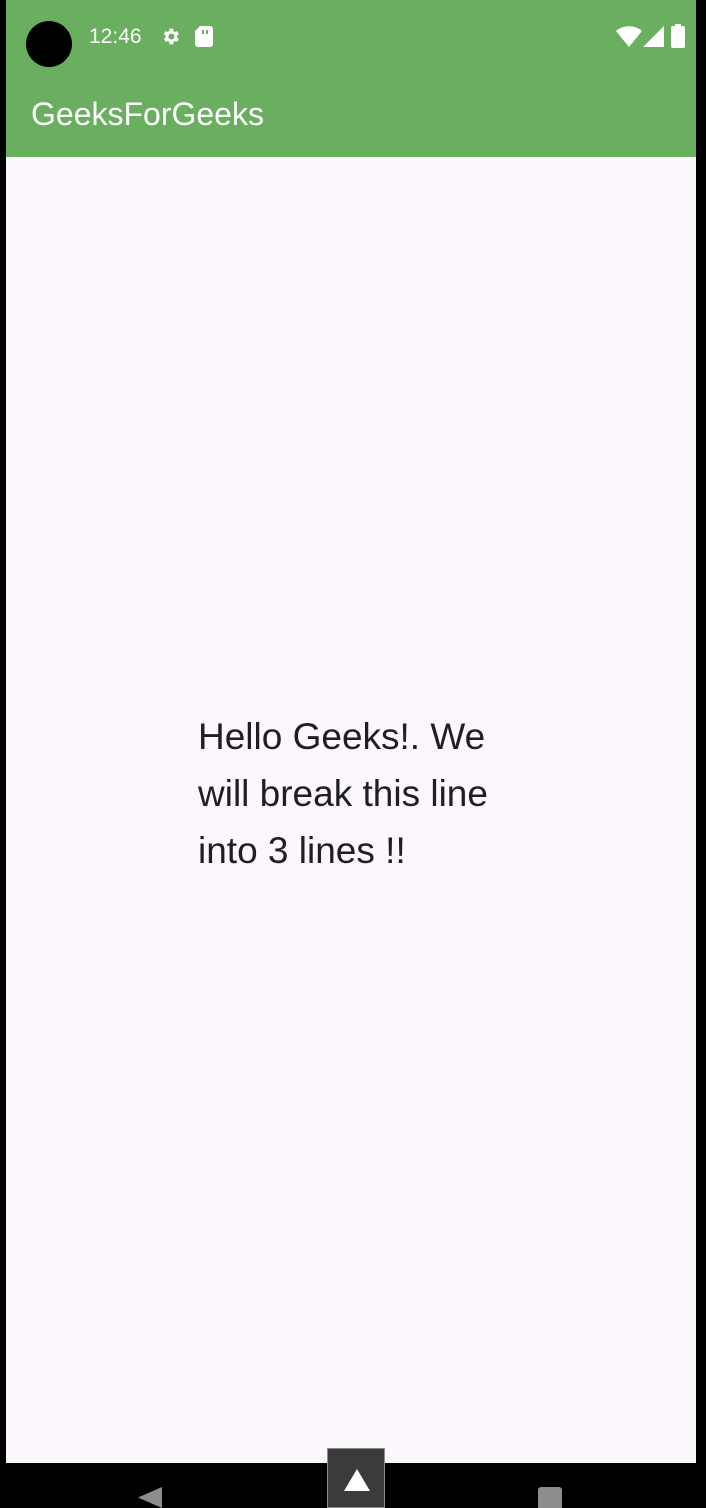  I want to click on app-bar: GeeksForGeeks, so click(351, 114).